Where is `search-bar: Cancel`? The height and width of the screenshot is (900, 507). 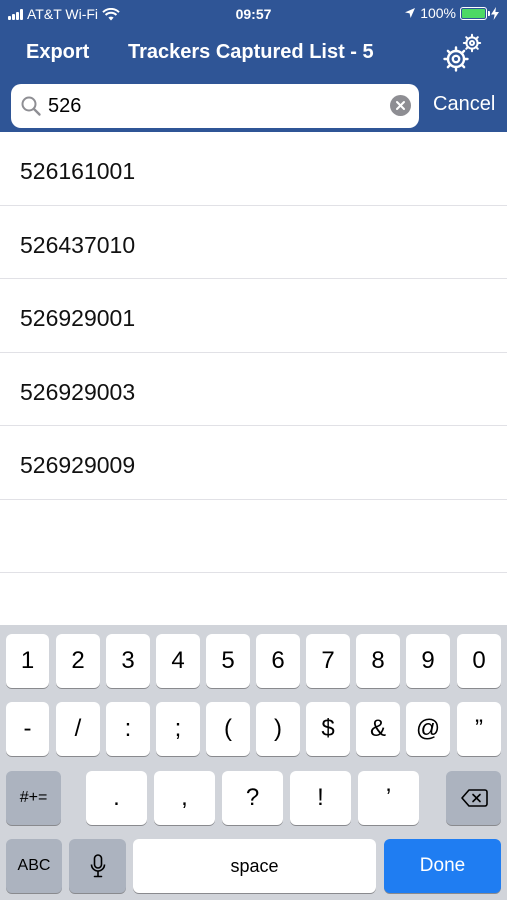 search-bar: Cancel is located at coordinates (253, 106).